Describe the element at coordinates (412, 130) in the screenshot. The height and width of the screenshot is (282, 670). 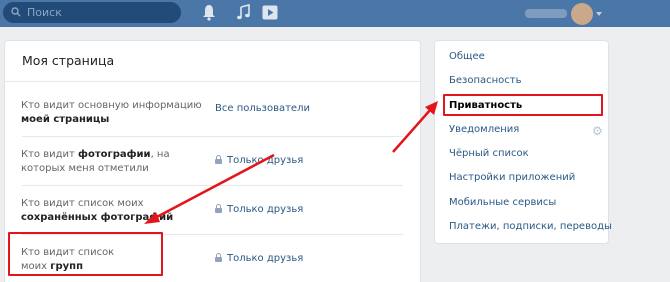
I see `annotation-arrow-right` at that location.